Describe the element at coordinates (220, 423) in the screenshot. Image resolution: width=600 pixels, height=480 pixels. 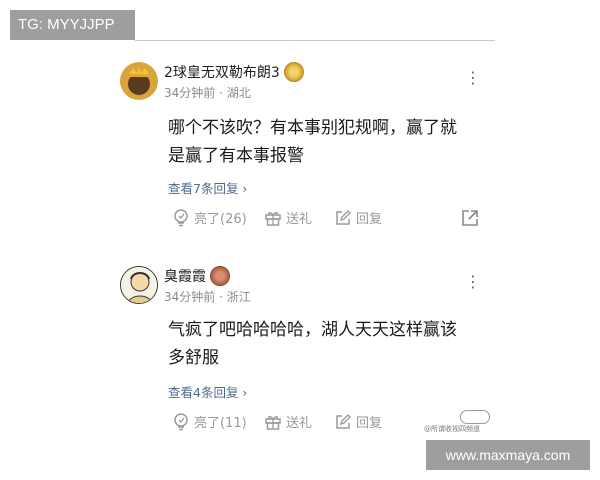
I see `like-count: 亮了(11)` at that location.